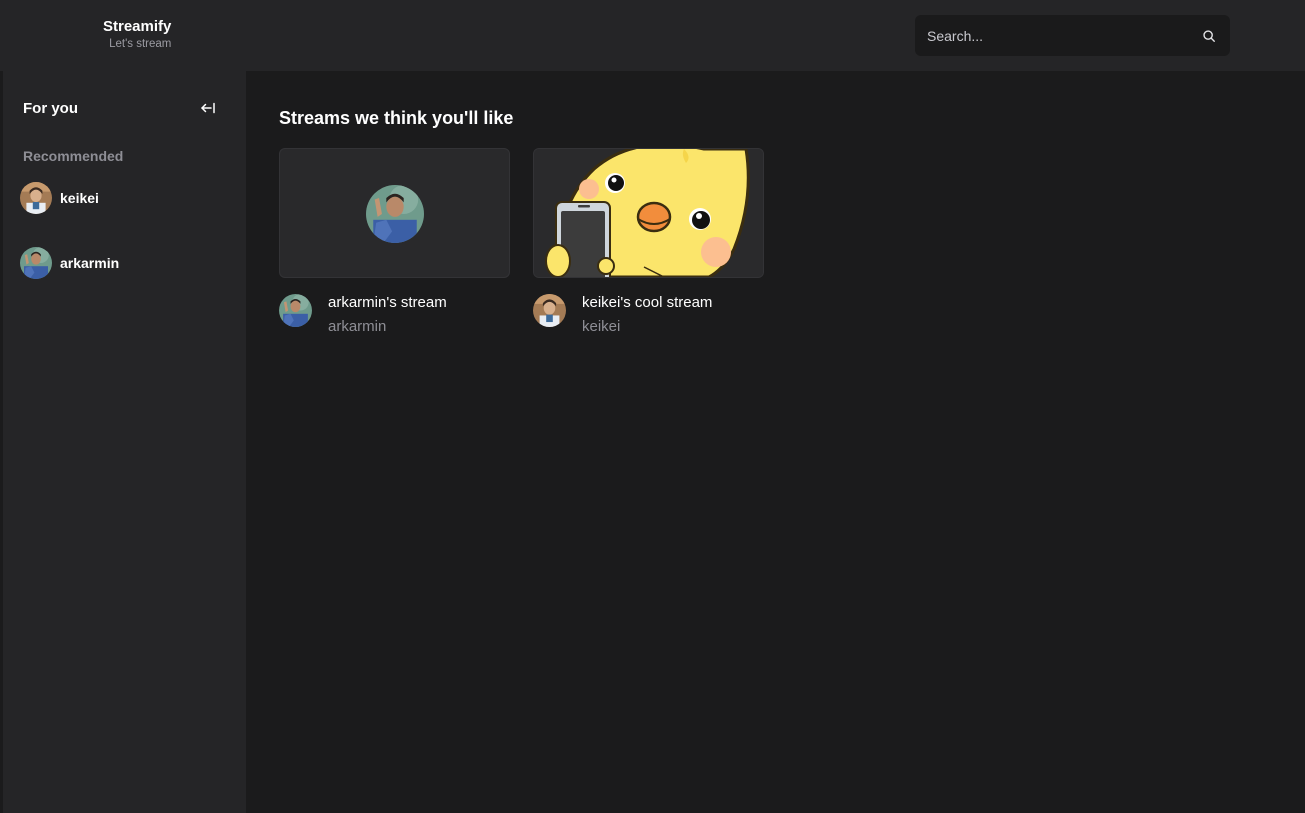 The width and height of the screenshot is (1305, 813). Describe the element at coordinates (601, 326) in the screenshot. I see `stream-username: keikei` at that location.